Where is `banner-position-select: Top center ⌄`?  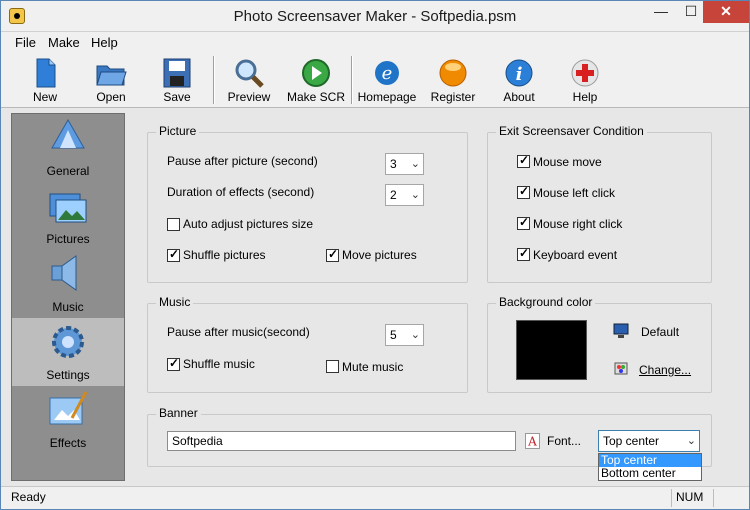
banner-position-select: Top center ⌄ is located at coordinates (649, 441).